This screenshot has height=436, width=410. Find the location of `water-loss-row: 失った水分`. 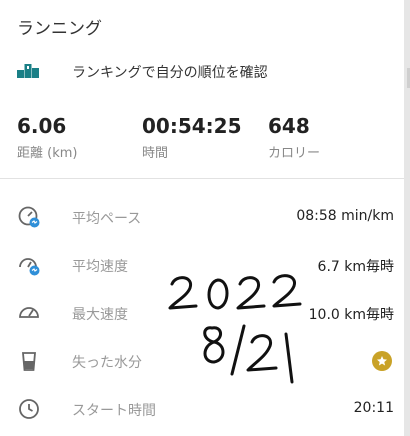

water-loss-row: 失った水分 is located at coordinates (202, 360).